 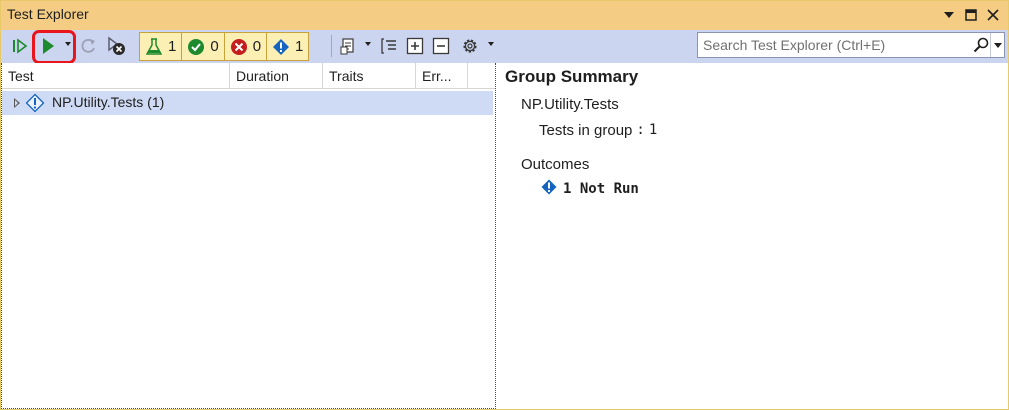 I want to click on group-by-button, so click(x=389, y=46).